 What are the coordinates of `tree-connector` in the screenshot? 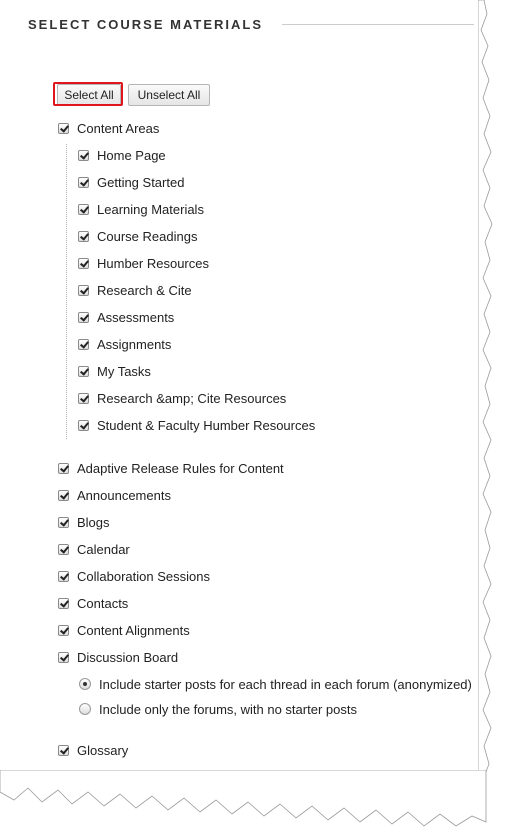 It's located at (66, 291).